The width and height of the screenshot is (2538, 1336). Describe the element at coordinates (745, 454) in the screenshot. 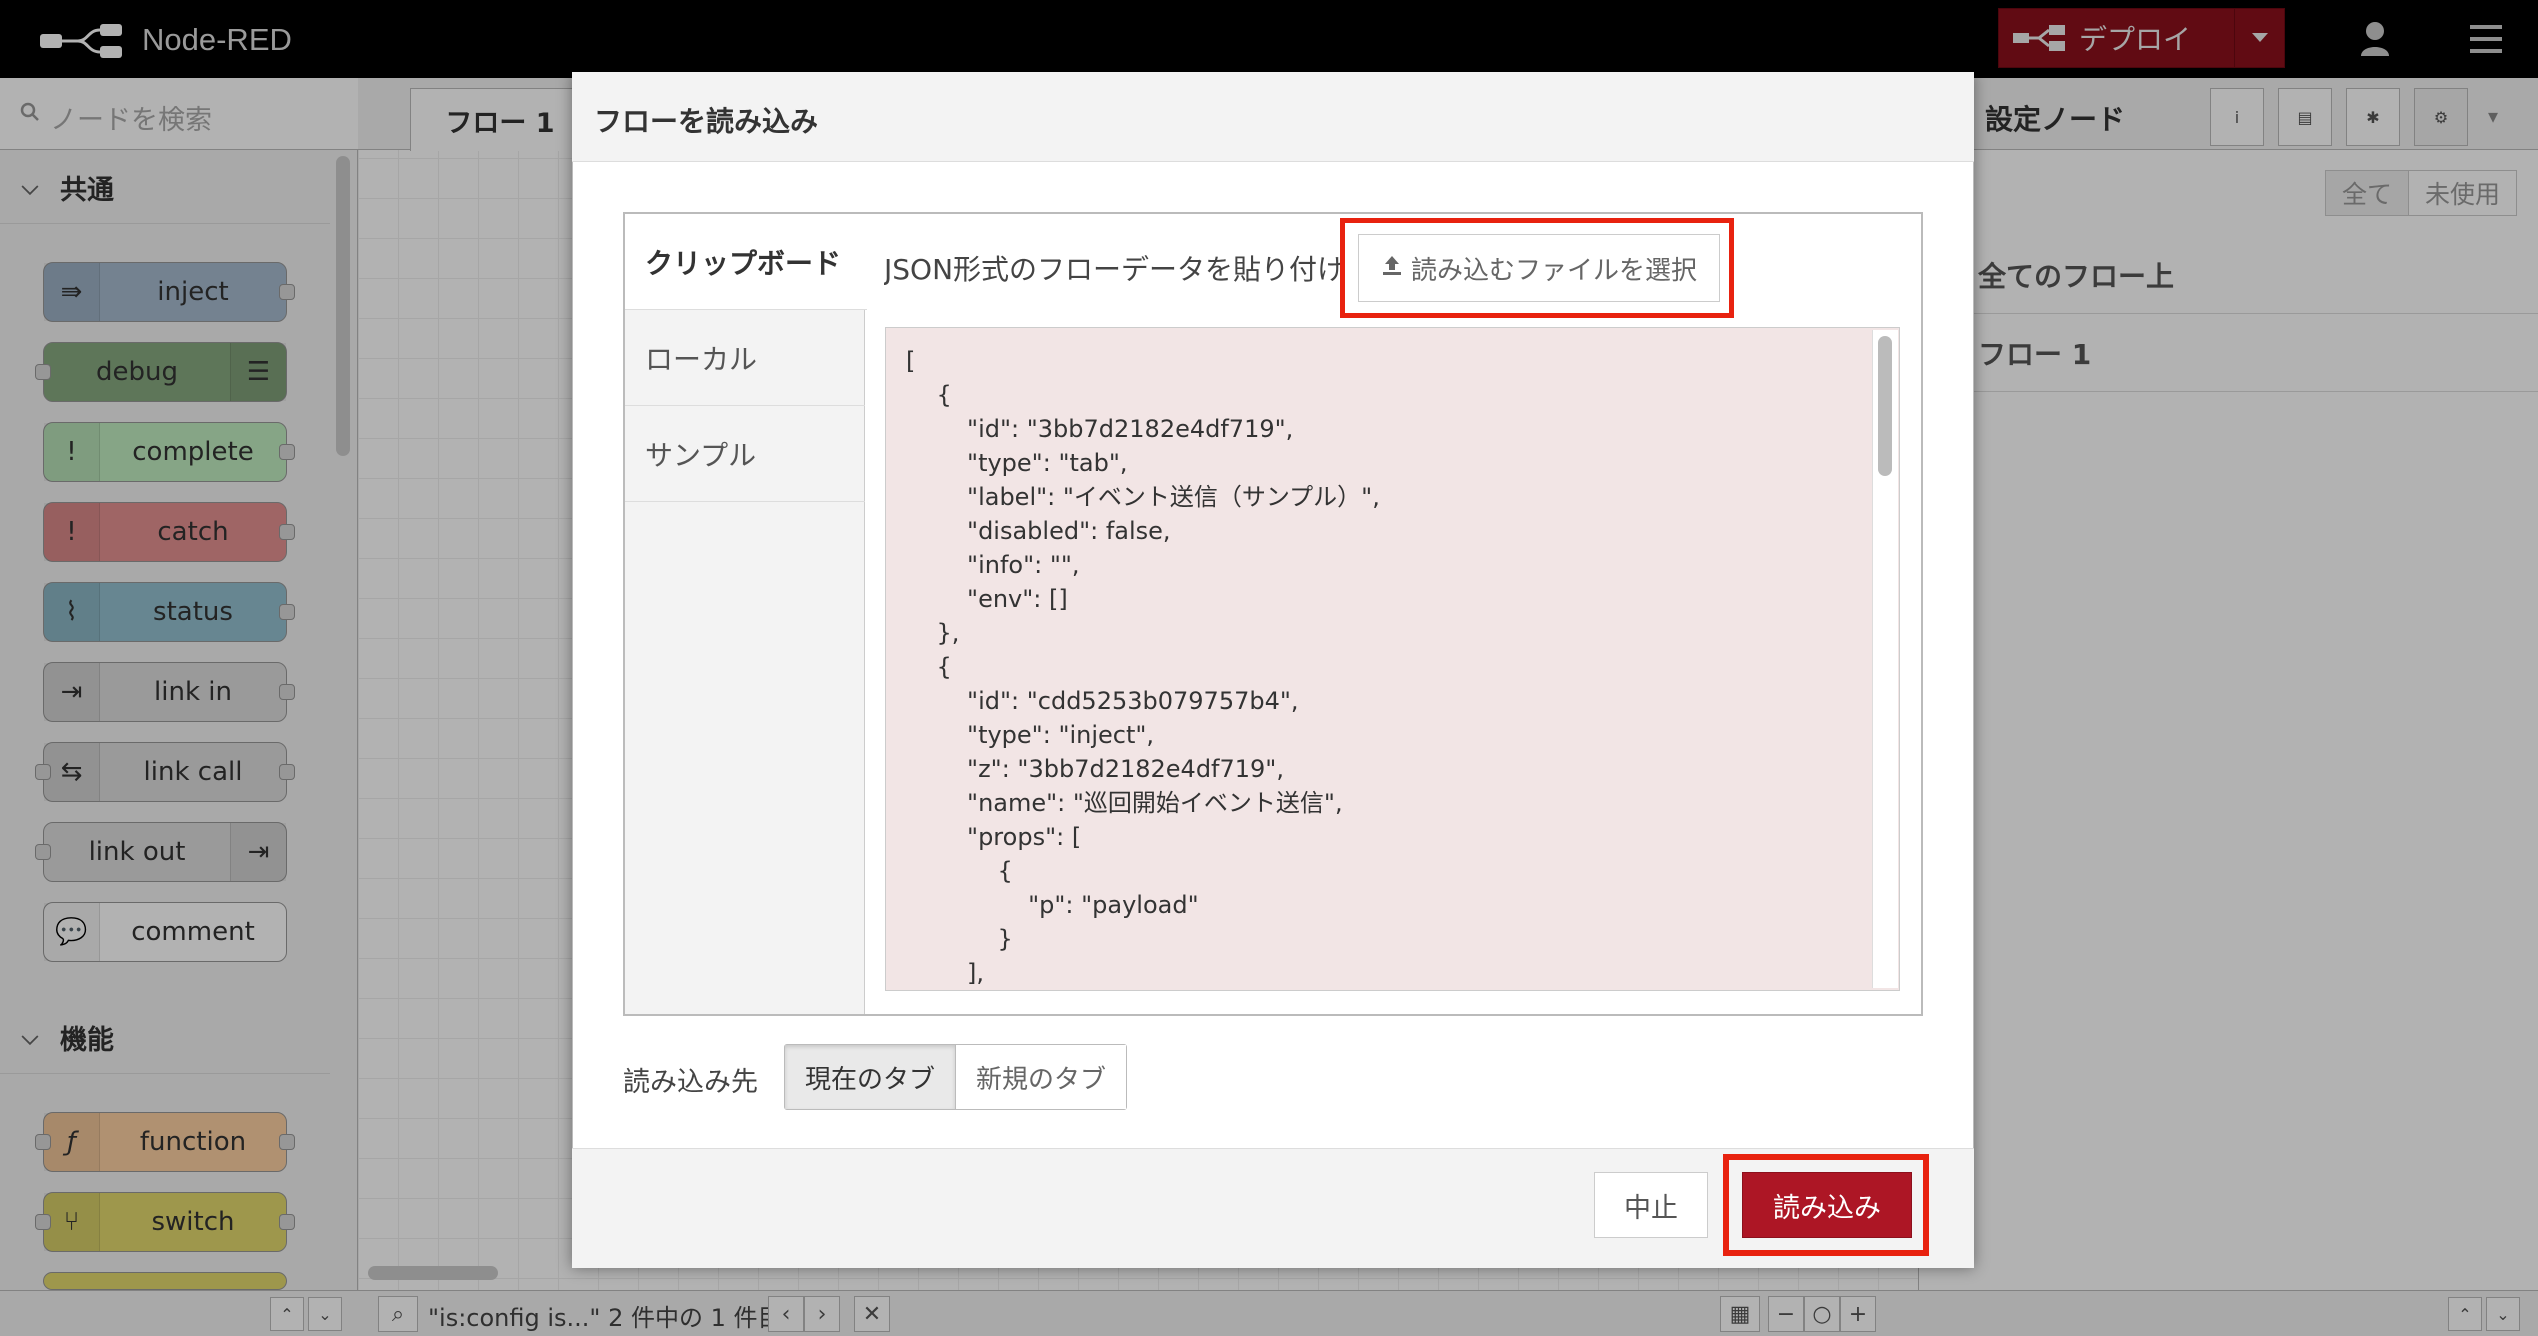

I see `tab-sample: サンプル` at that location.